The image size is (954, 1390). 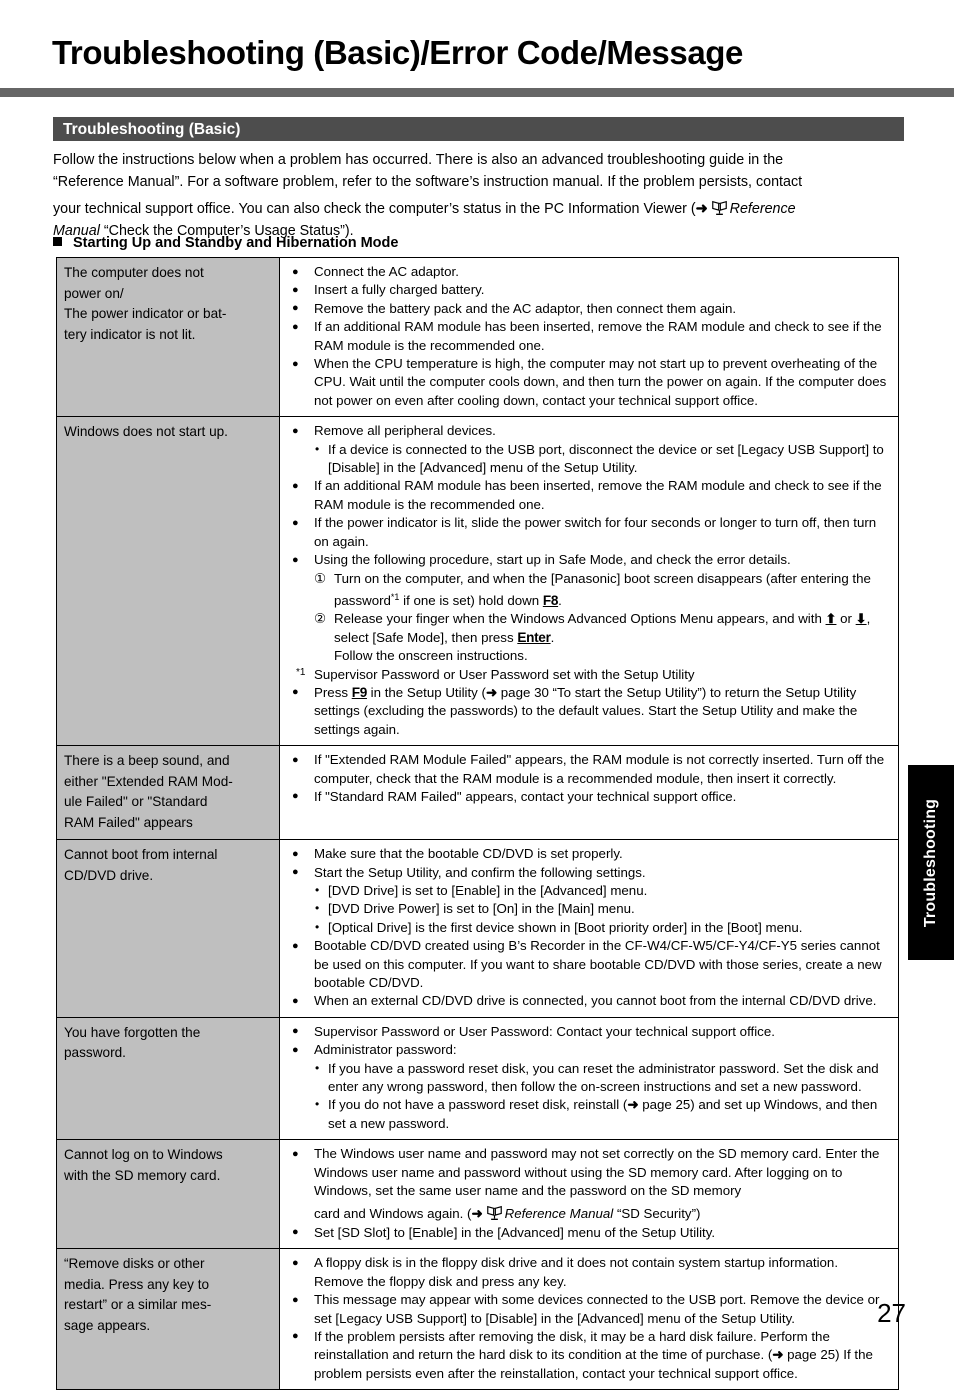 What do you see at coordinates (145, 313) in the screenshot?
I see `symptom-line: The power indicator or bat-` at bounding box center [145, 313].